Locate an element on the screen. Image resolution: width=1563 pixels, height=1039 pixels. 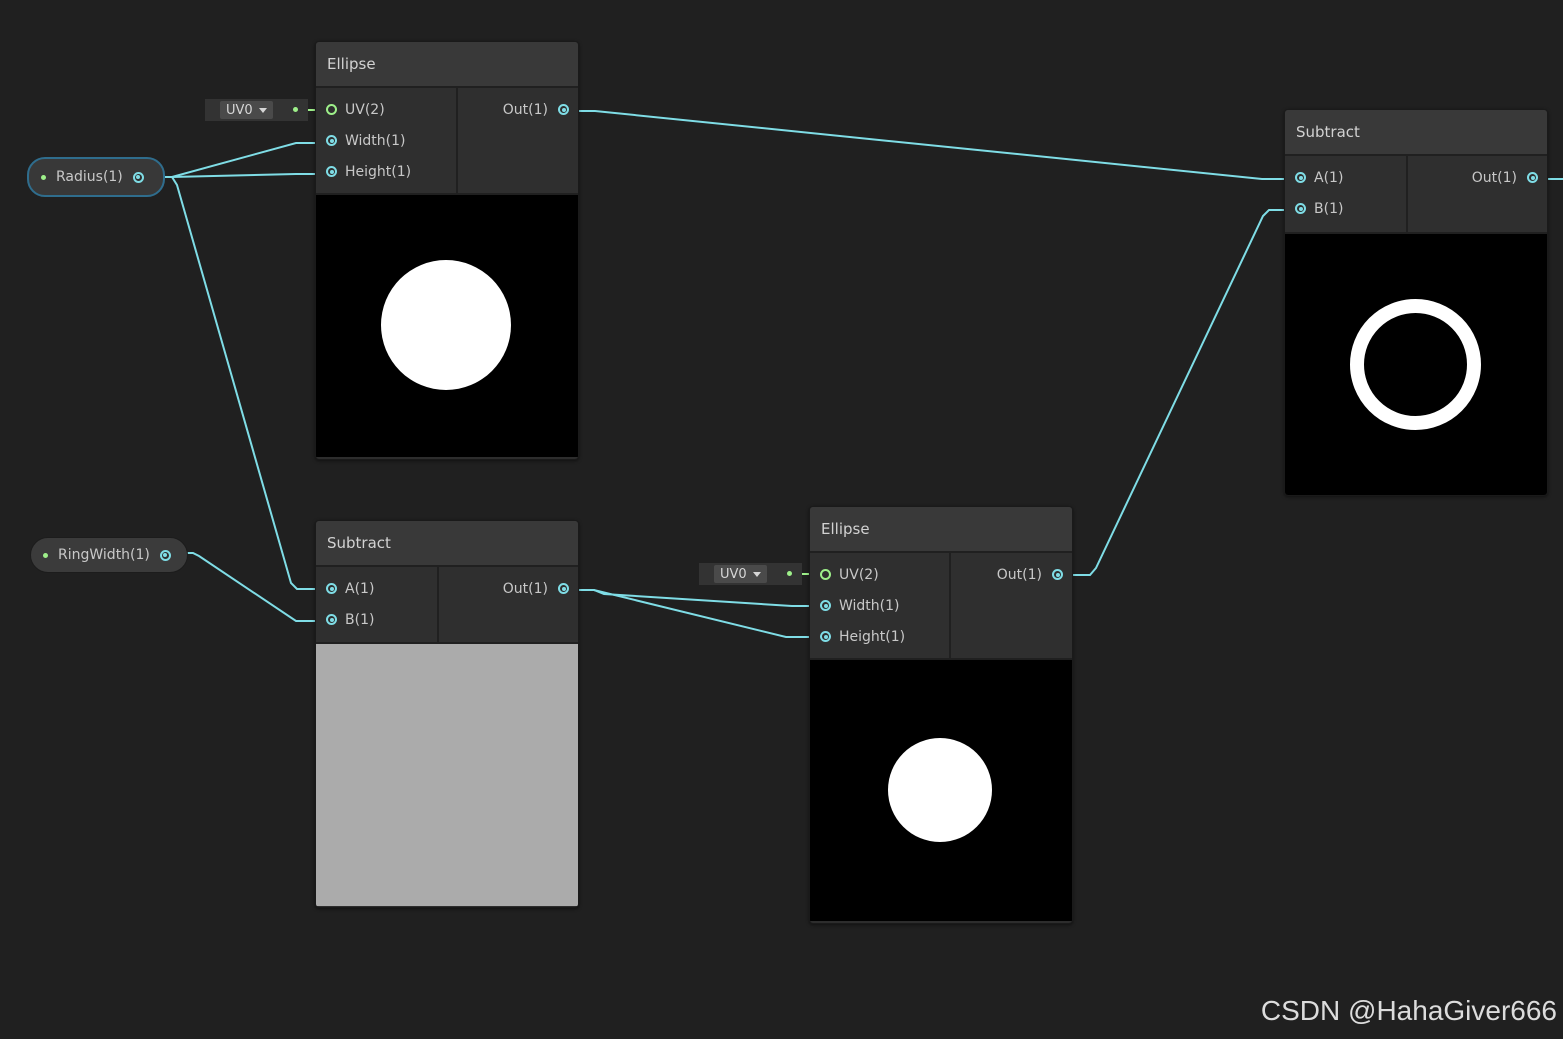
wire-subtract-out-to-width is located at coordinates (695, 598).